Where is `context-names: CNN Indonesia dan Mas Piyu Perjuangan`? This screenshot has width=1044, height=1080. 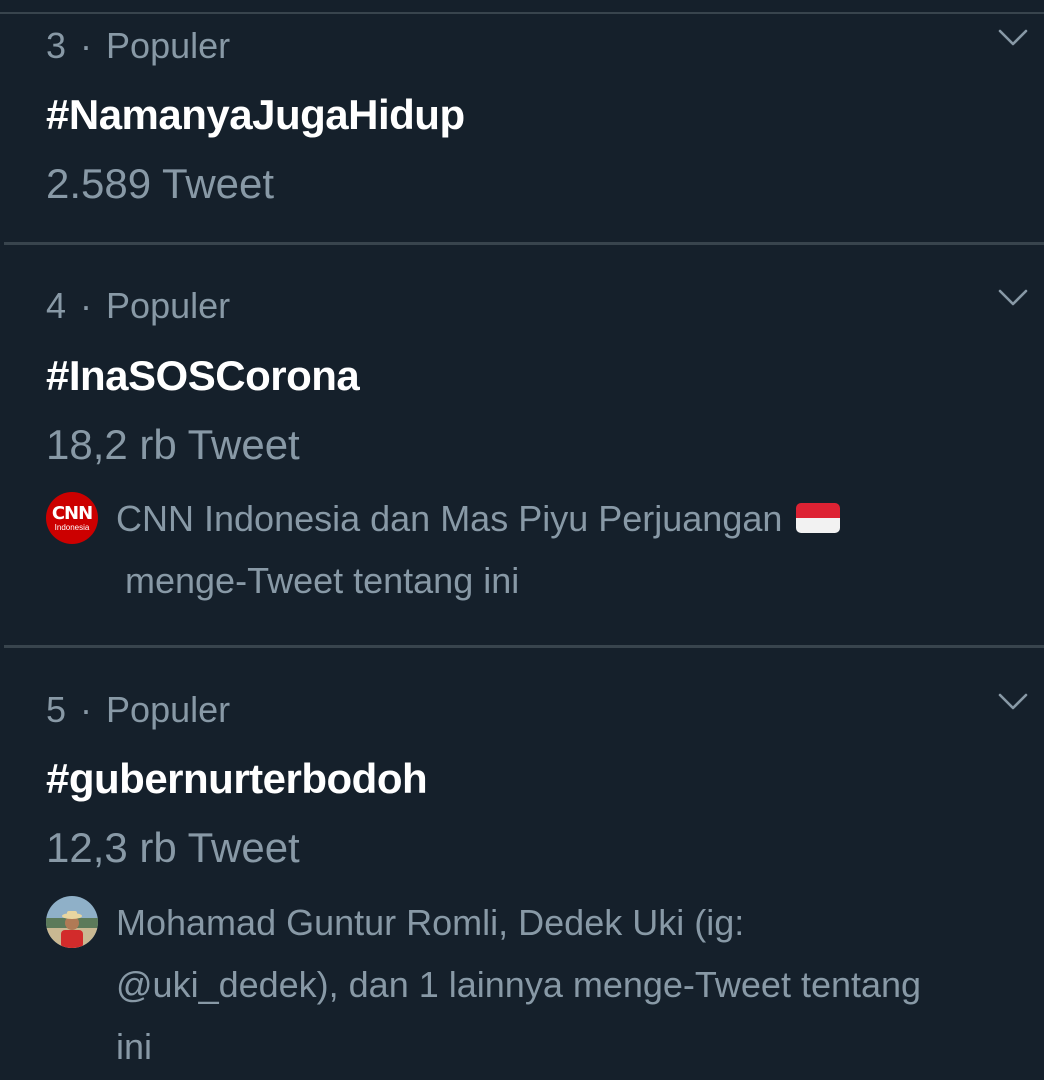
context-names: CNN Indonesia dan Mas Piyu Perjuangan is located at coordinates (449, 518).